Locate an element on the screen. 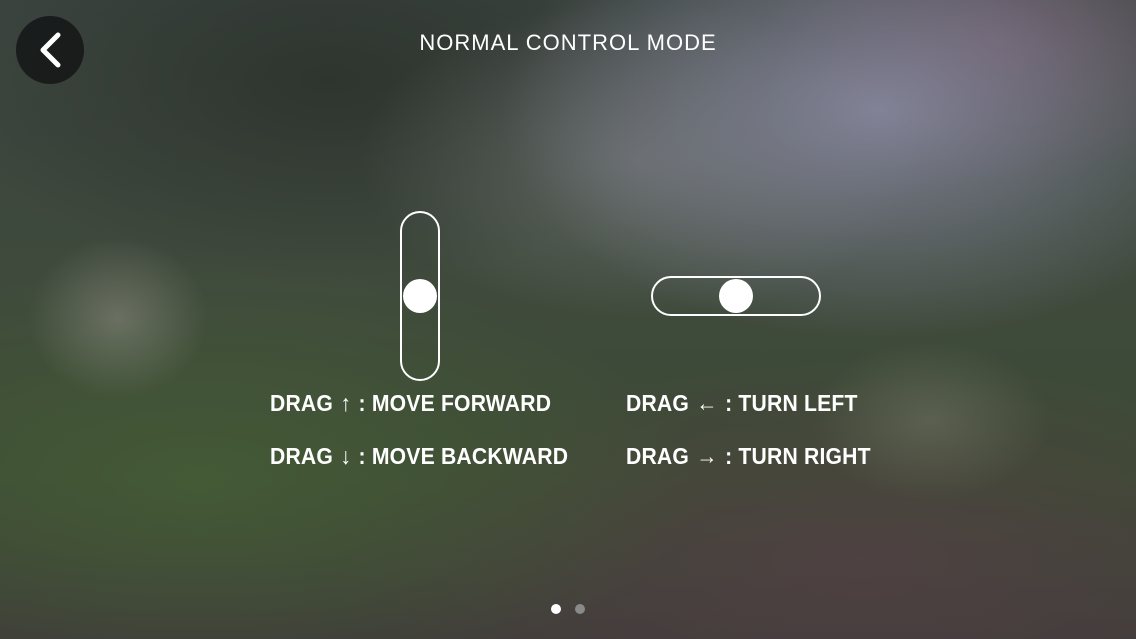 The width and height of the screenshot is (1136, 639). arrow-left-icon: ← is located at coordinates (707, 403).